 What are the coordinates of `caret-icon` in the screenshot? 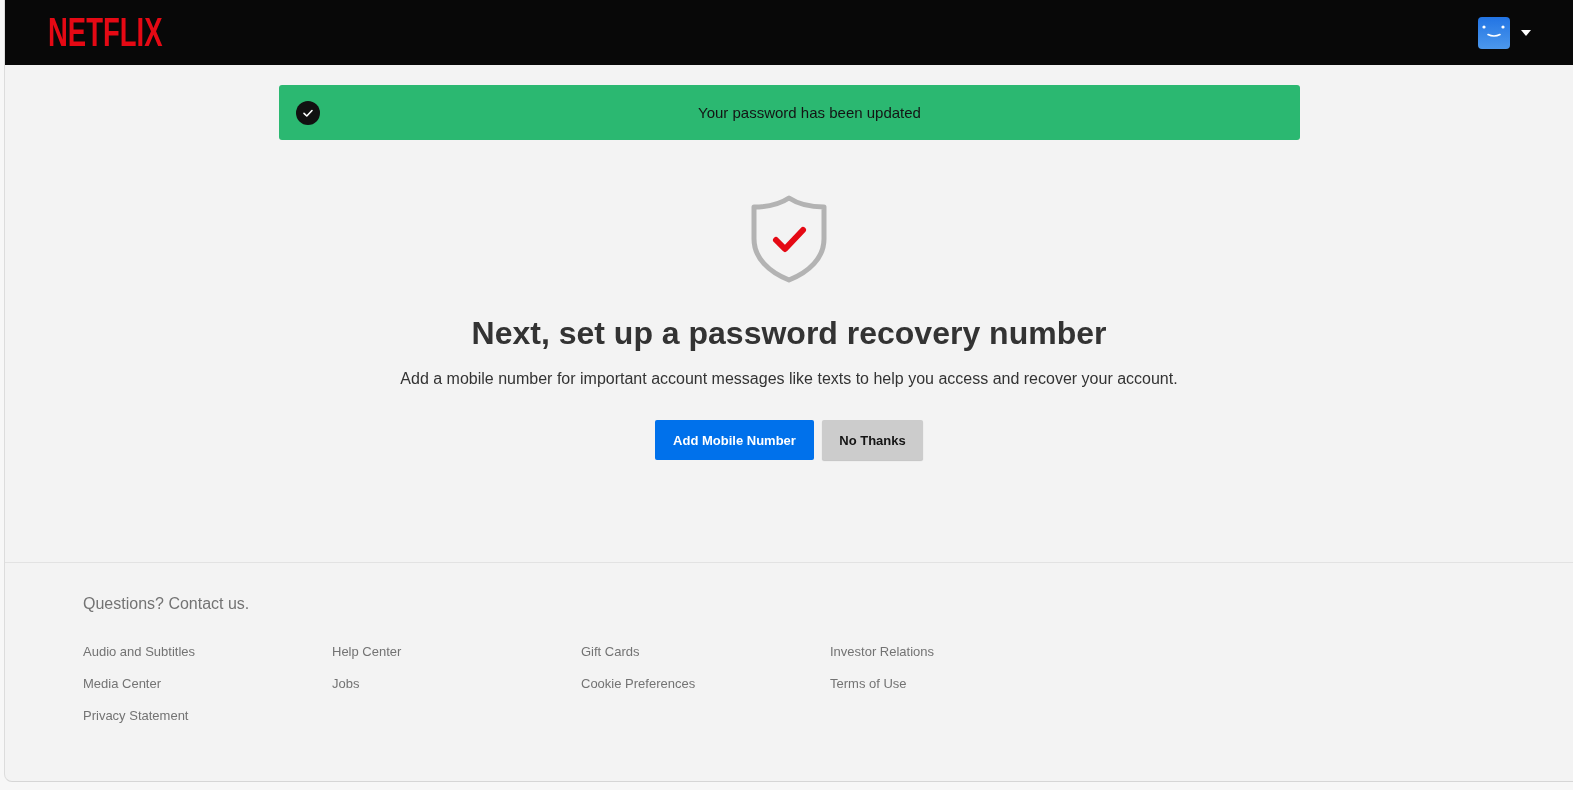 It's located at (1526, 32).